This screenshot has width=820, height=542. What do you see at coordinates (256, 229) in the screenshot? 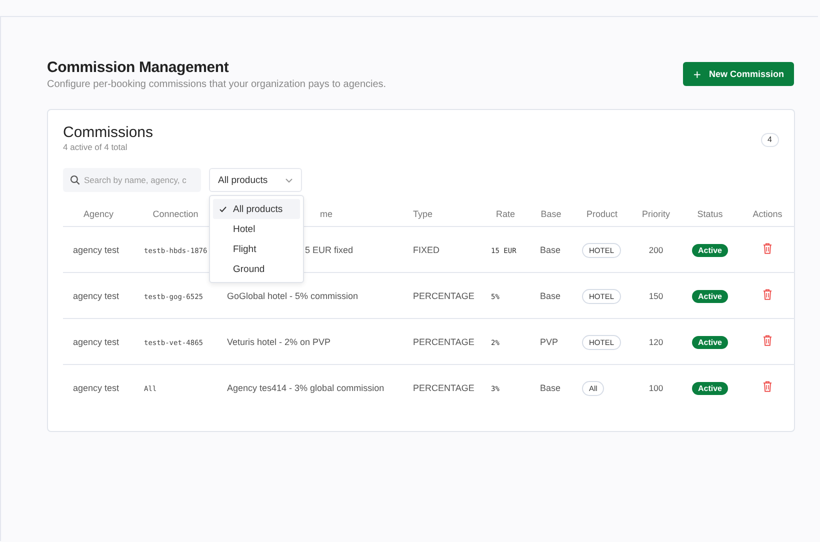
I see `dropdown-option: Hotel` at bounding box center [256, 229].